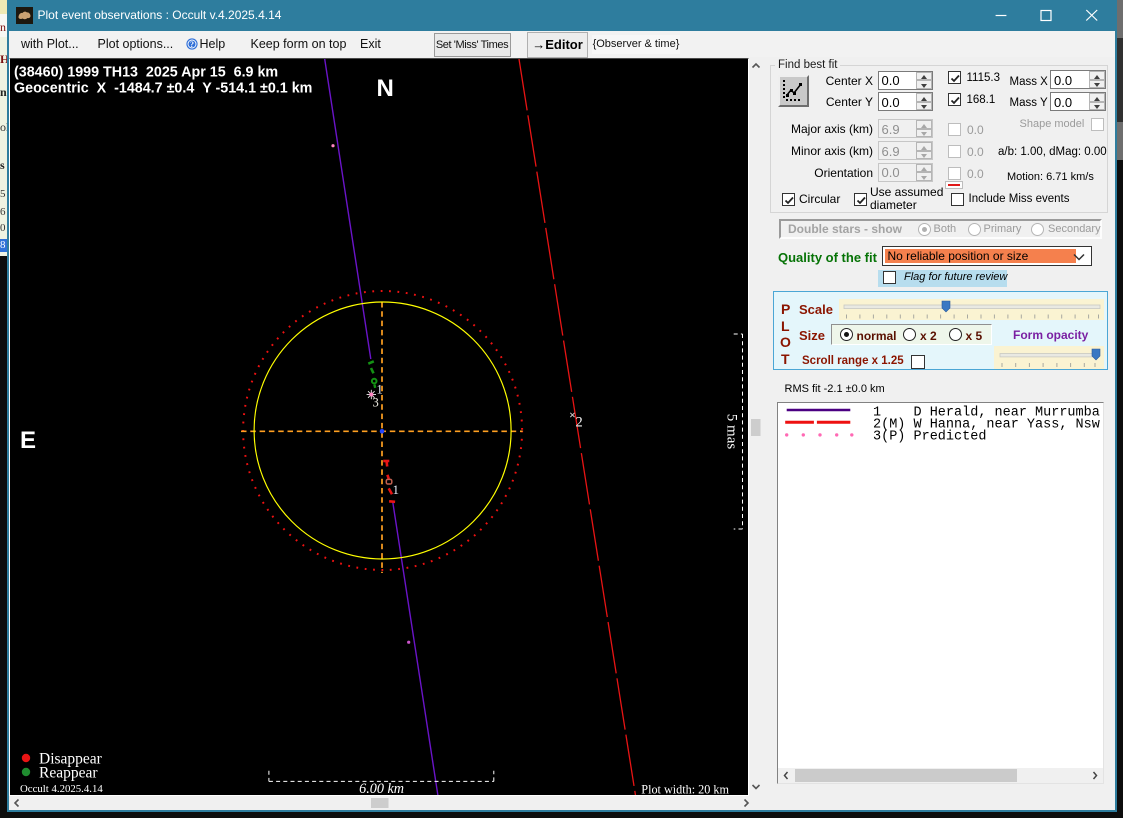 This screenshot has height=818, width=1123. Describe the element at coordinates (146, 72) in the screenshot. I see `svg-text:(38460) 1999 TH13 2025 Apr 15: (38460) 1999 TH13 2025 Apr 15 6.9 km` at that location.